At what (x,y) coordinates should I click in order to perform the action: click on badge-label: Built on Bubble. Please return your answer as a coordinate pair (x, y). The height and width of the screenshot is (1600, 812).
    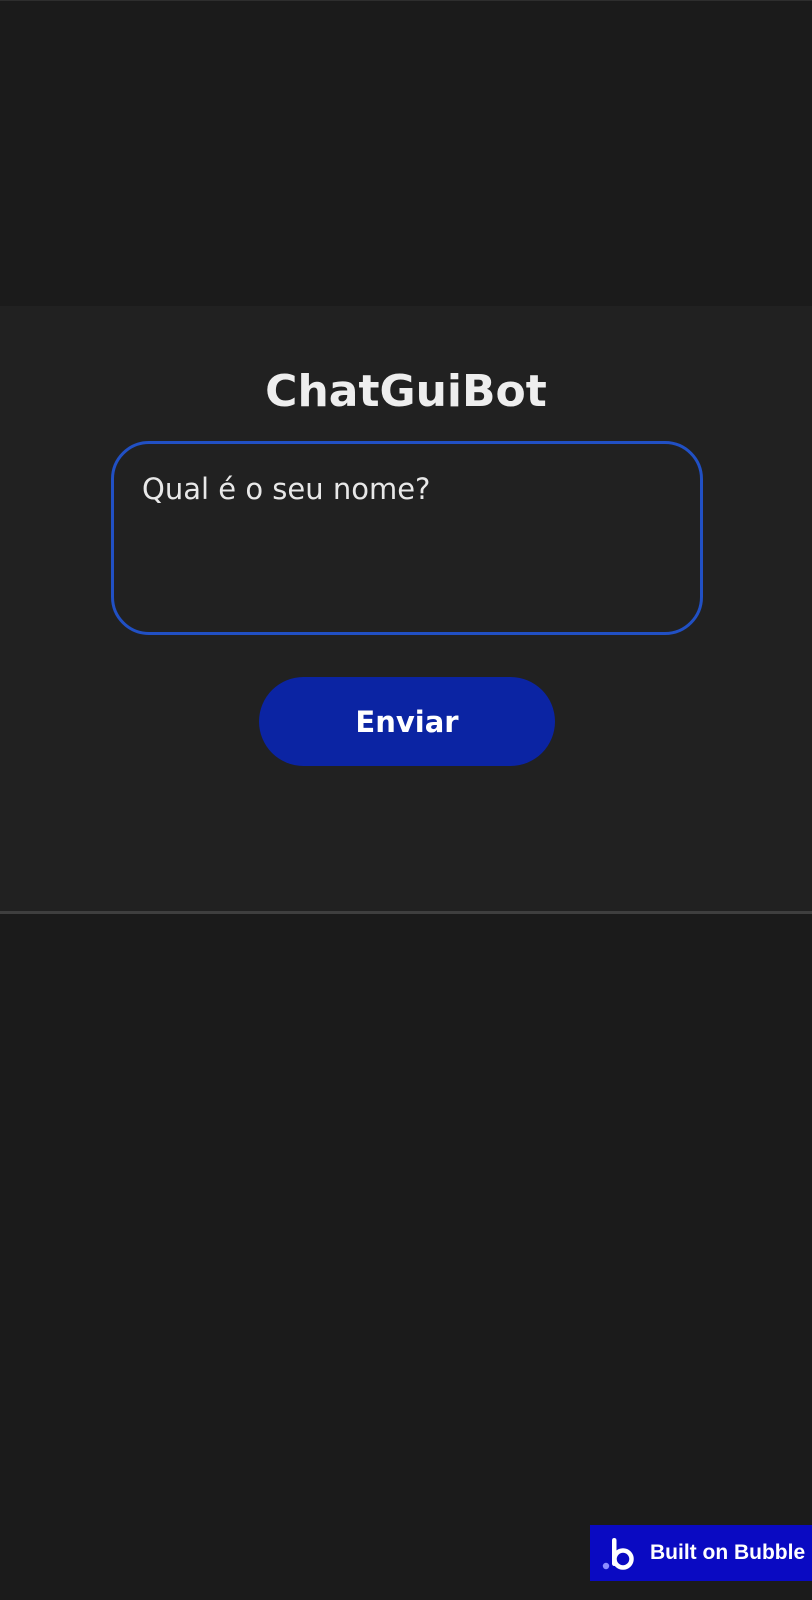
    Looking at the image, I should click on (728, 1552).